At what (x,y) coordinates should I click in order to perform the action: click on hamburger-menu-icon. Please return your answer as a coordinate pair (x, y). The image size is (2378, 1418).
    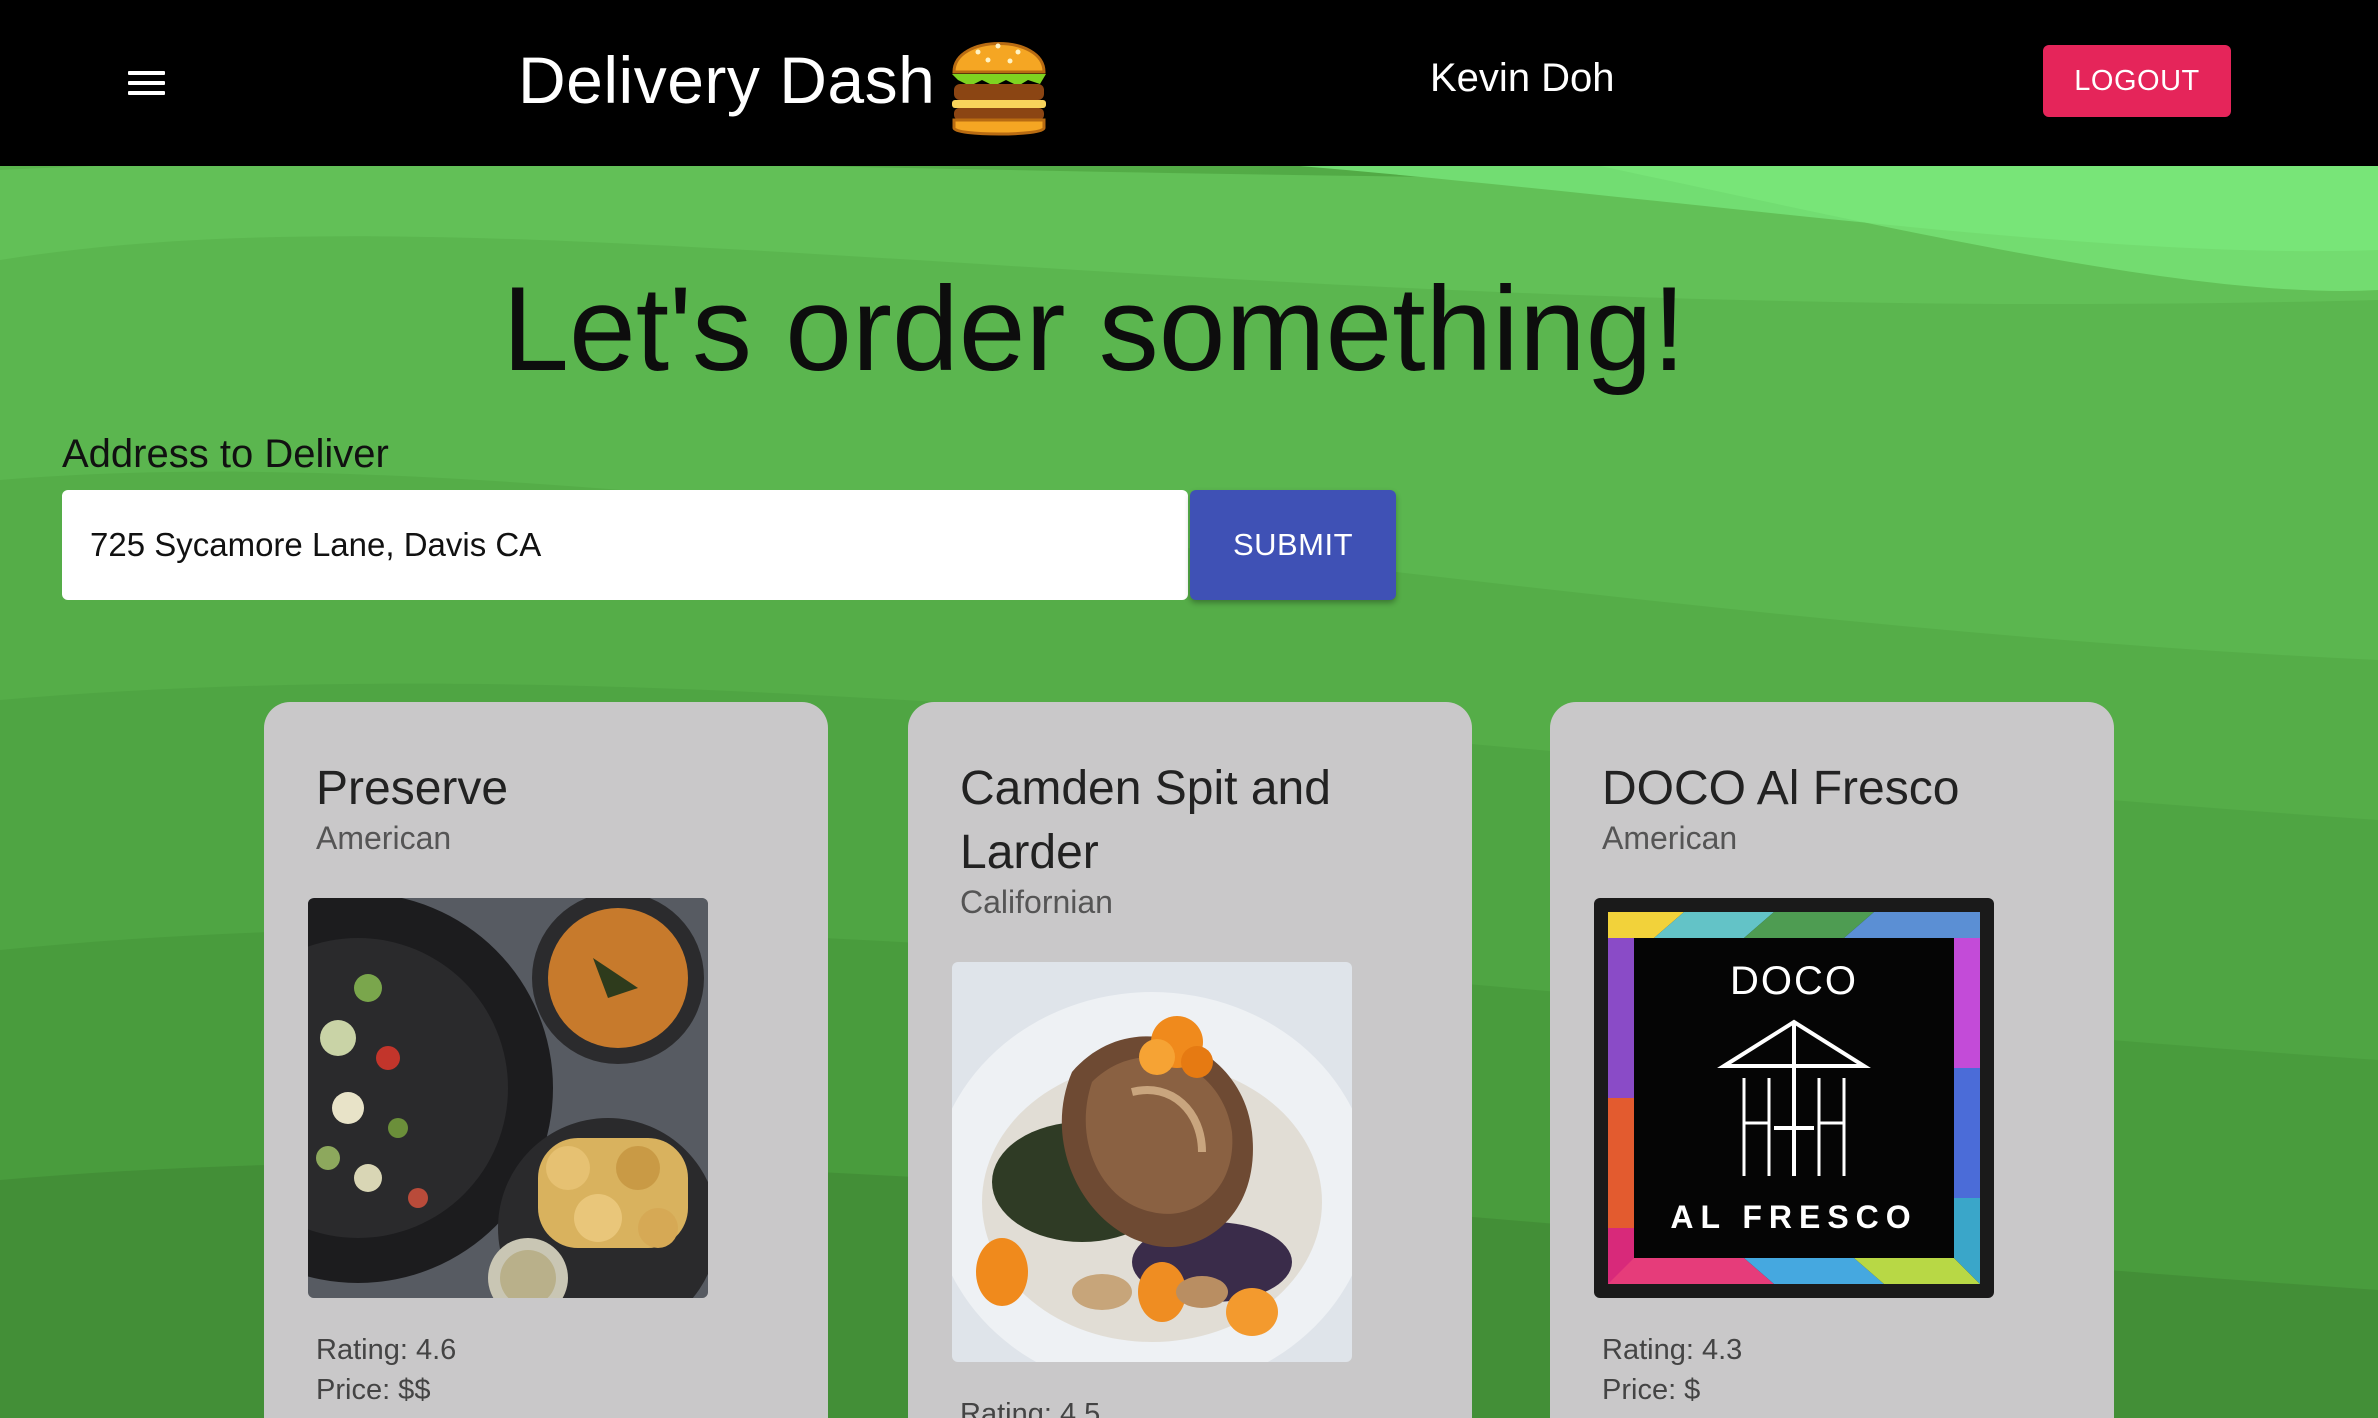
    Looking at the image, I should click on (146, 83).